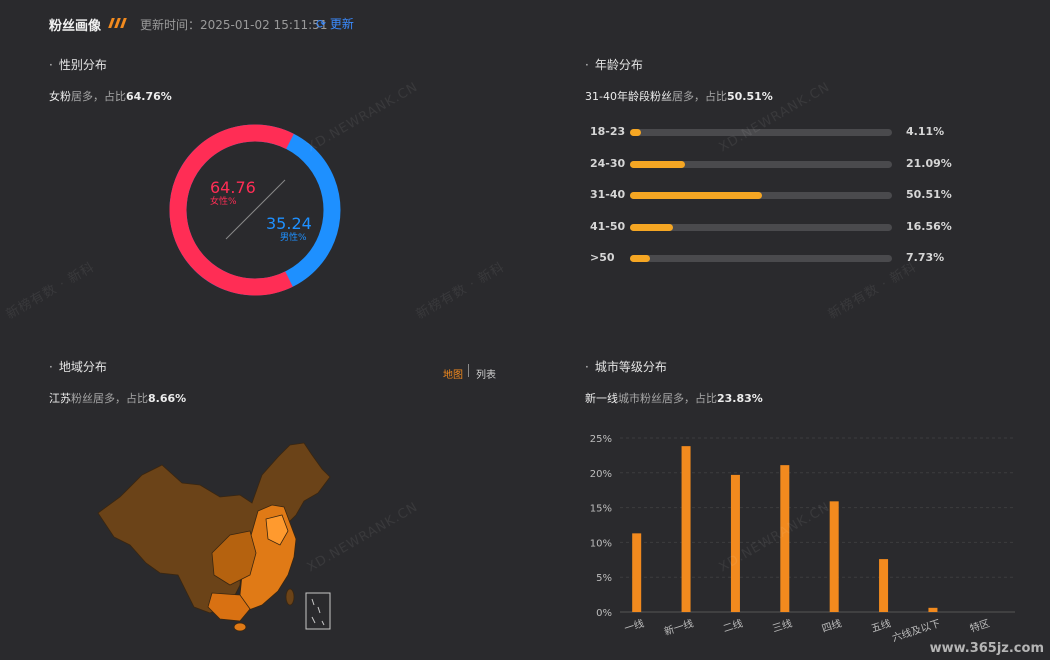 This screenshot has height=660, width=1050. I want to click on region-summary: 江苏粉丝居多，占比8.66%, so click(117, 398).